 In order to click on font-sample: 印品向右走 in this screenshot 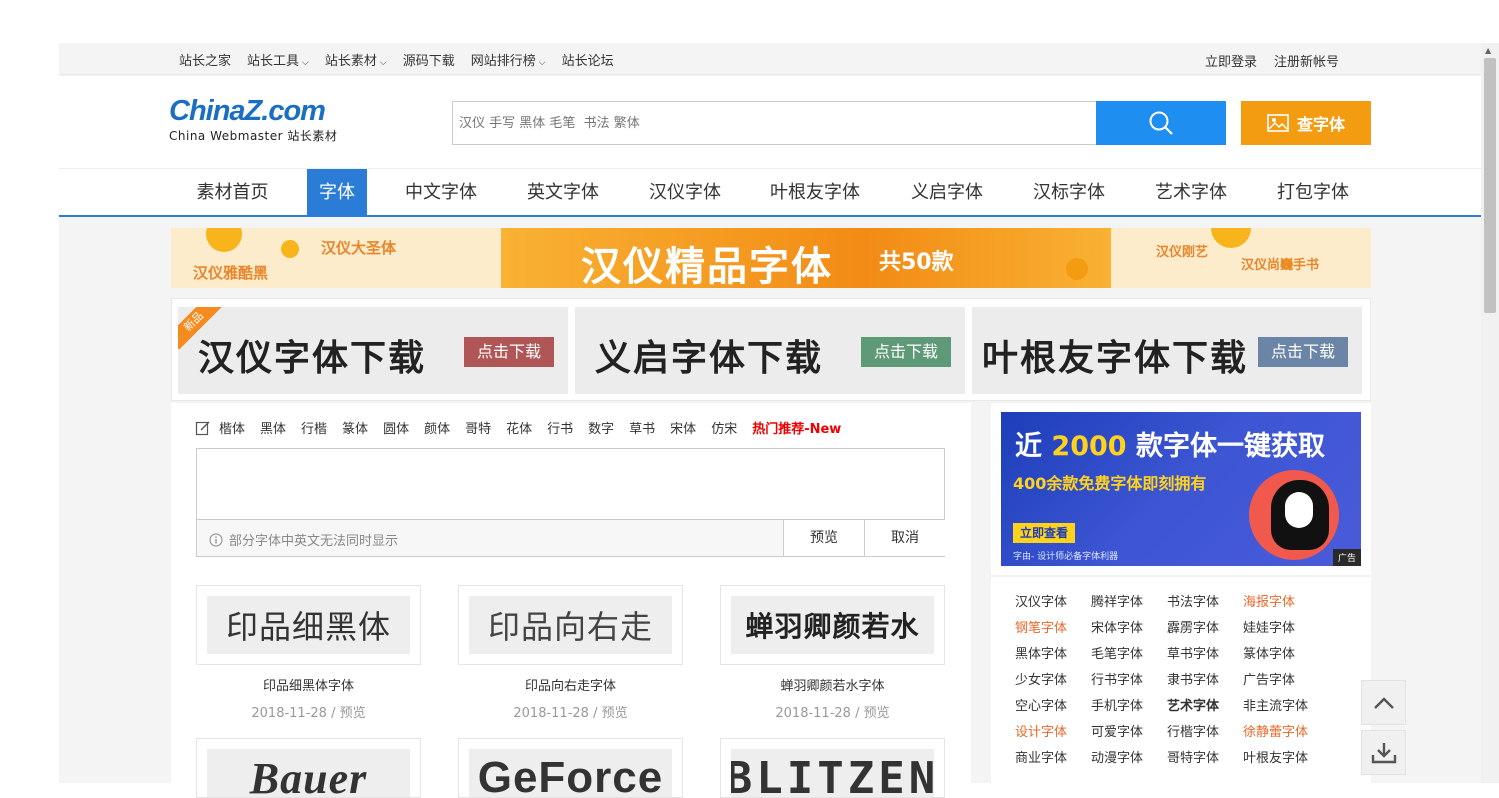, I will do `click(570, 625)`.